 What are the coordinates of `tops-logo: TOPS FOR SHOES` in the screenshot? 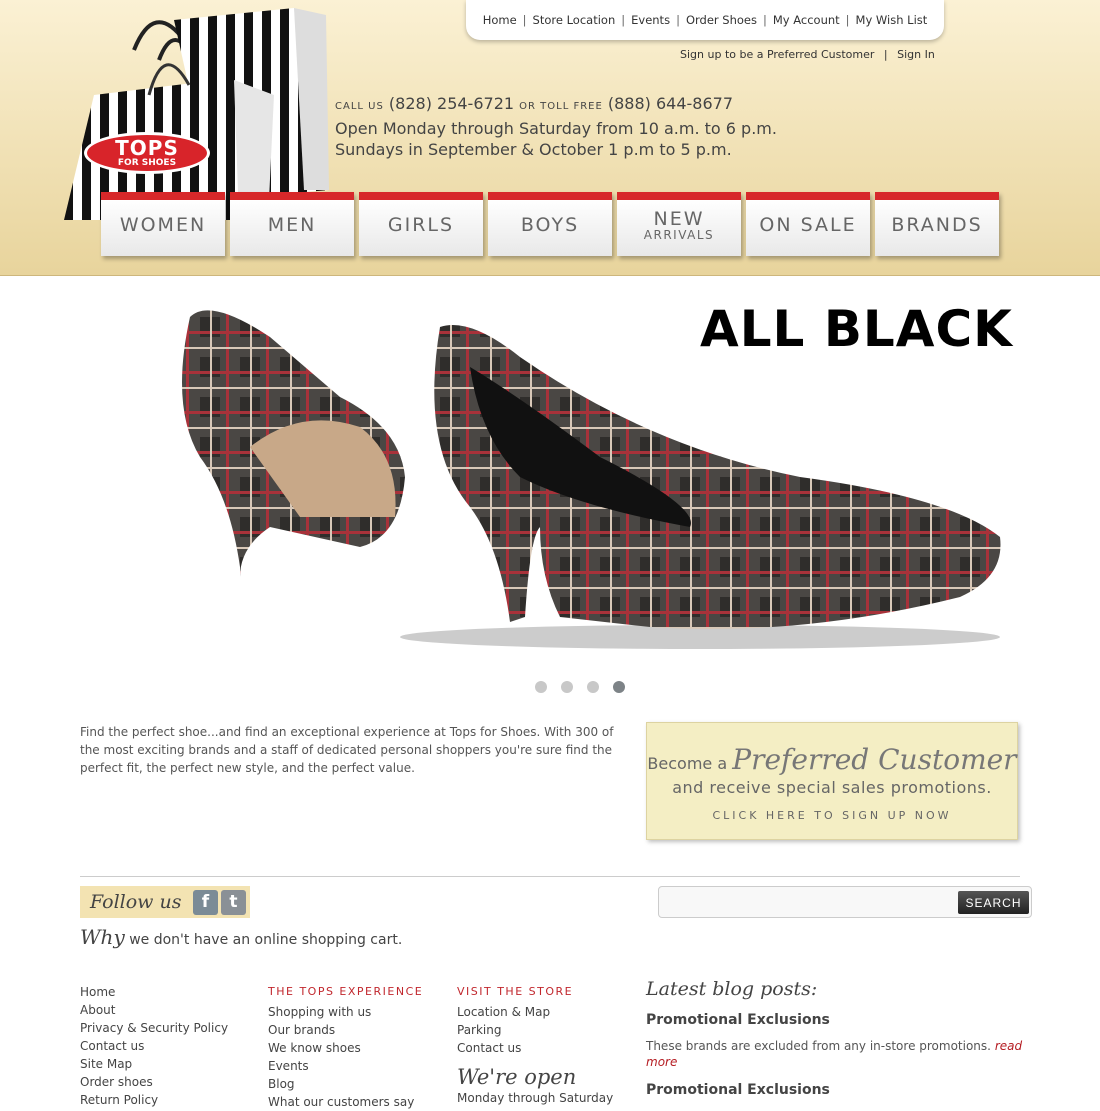 It's located at (147, 153).